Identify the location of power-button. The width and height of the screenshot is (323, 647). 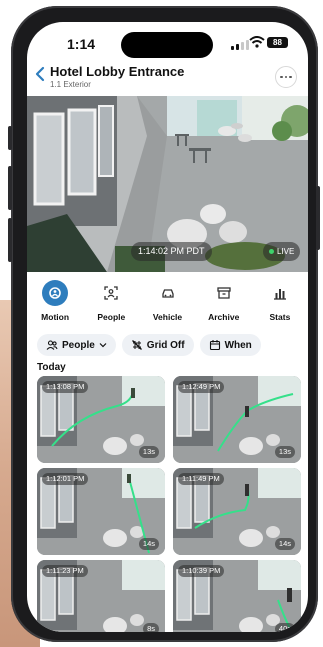
(318, 218).